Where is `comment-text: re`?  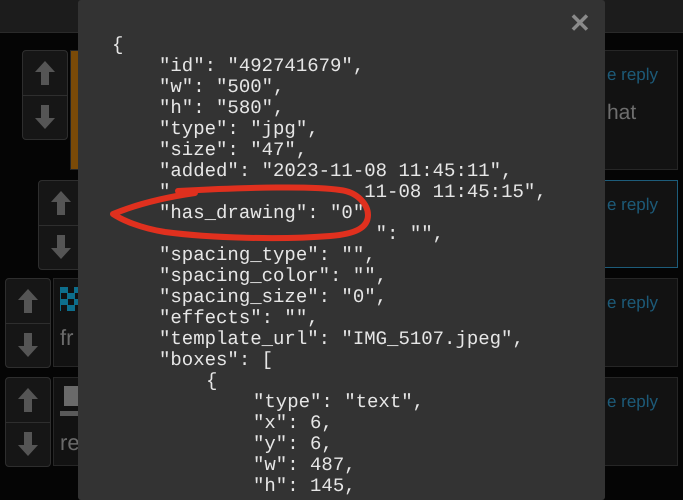 comment-text: re is located at coordinates (70, 443).